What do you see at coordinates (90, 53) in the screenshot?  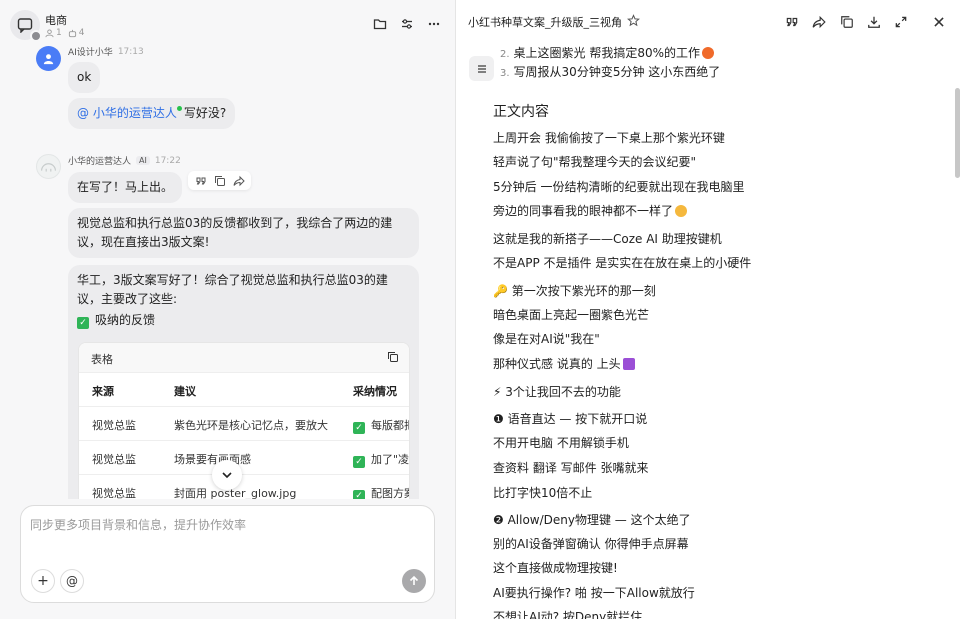 I see `sender-label: AI设计小华` at bounding box center [90, 53].